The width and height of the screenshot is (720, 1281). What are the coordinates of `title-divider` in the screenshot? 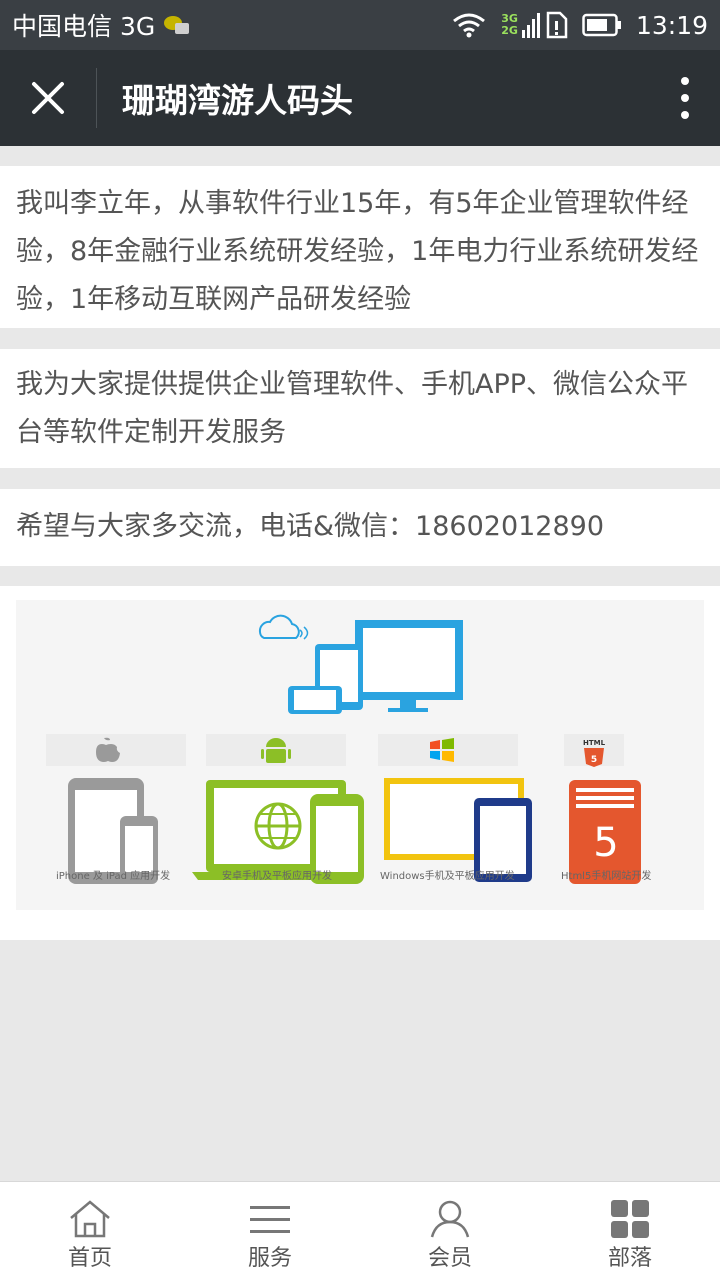 It's located at (96, 98).